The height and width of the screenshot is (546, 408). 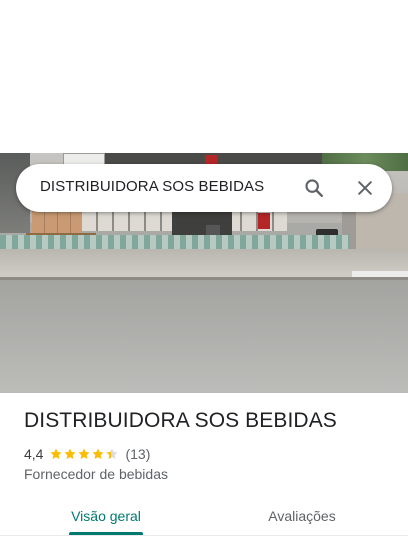 I want to click on search-bar: DISTRIBUIDORA SOS BEBIDAS, so click(x=204, y=188).